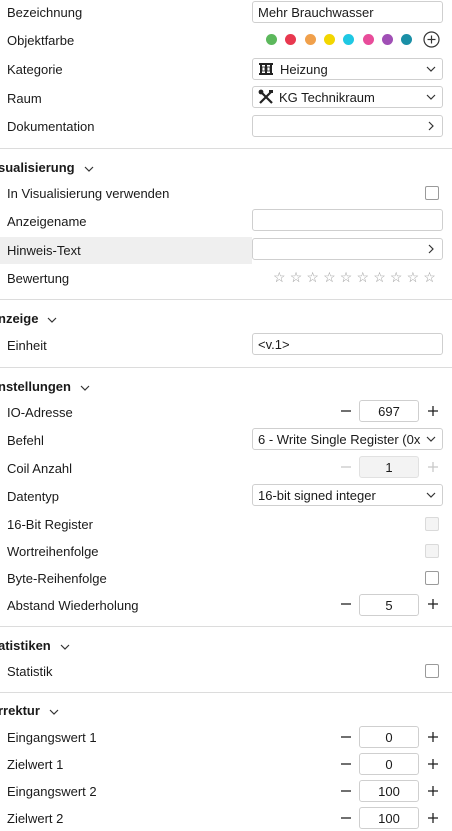  Describe the element at coordinates (389, 818) in the screenshot. I see `zielwert-2-stepper: 100` at that location.